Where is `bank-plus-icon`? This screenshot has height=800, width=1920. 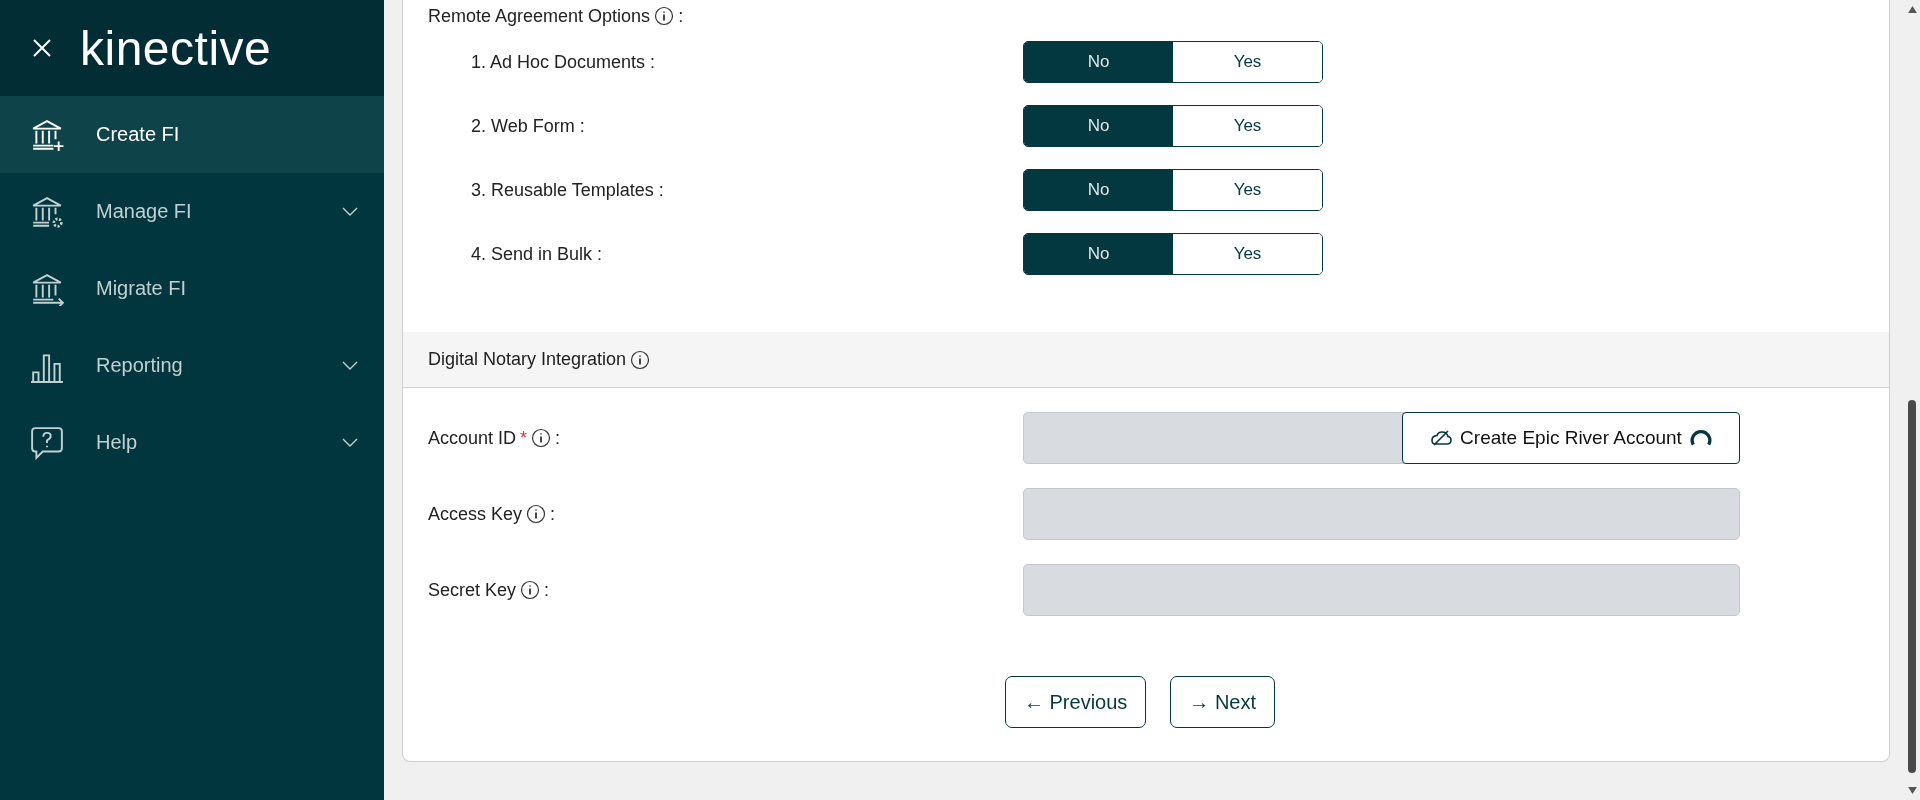
bank-plus-icon is located at coordinates (47, 134).